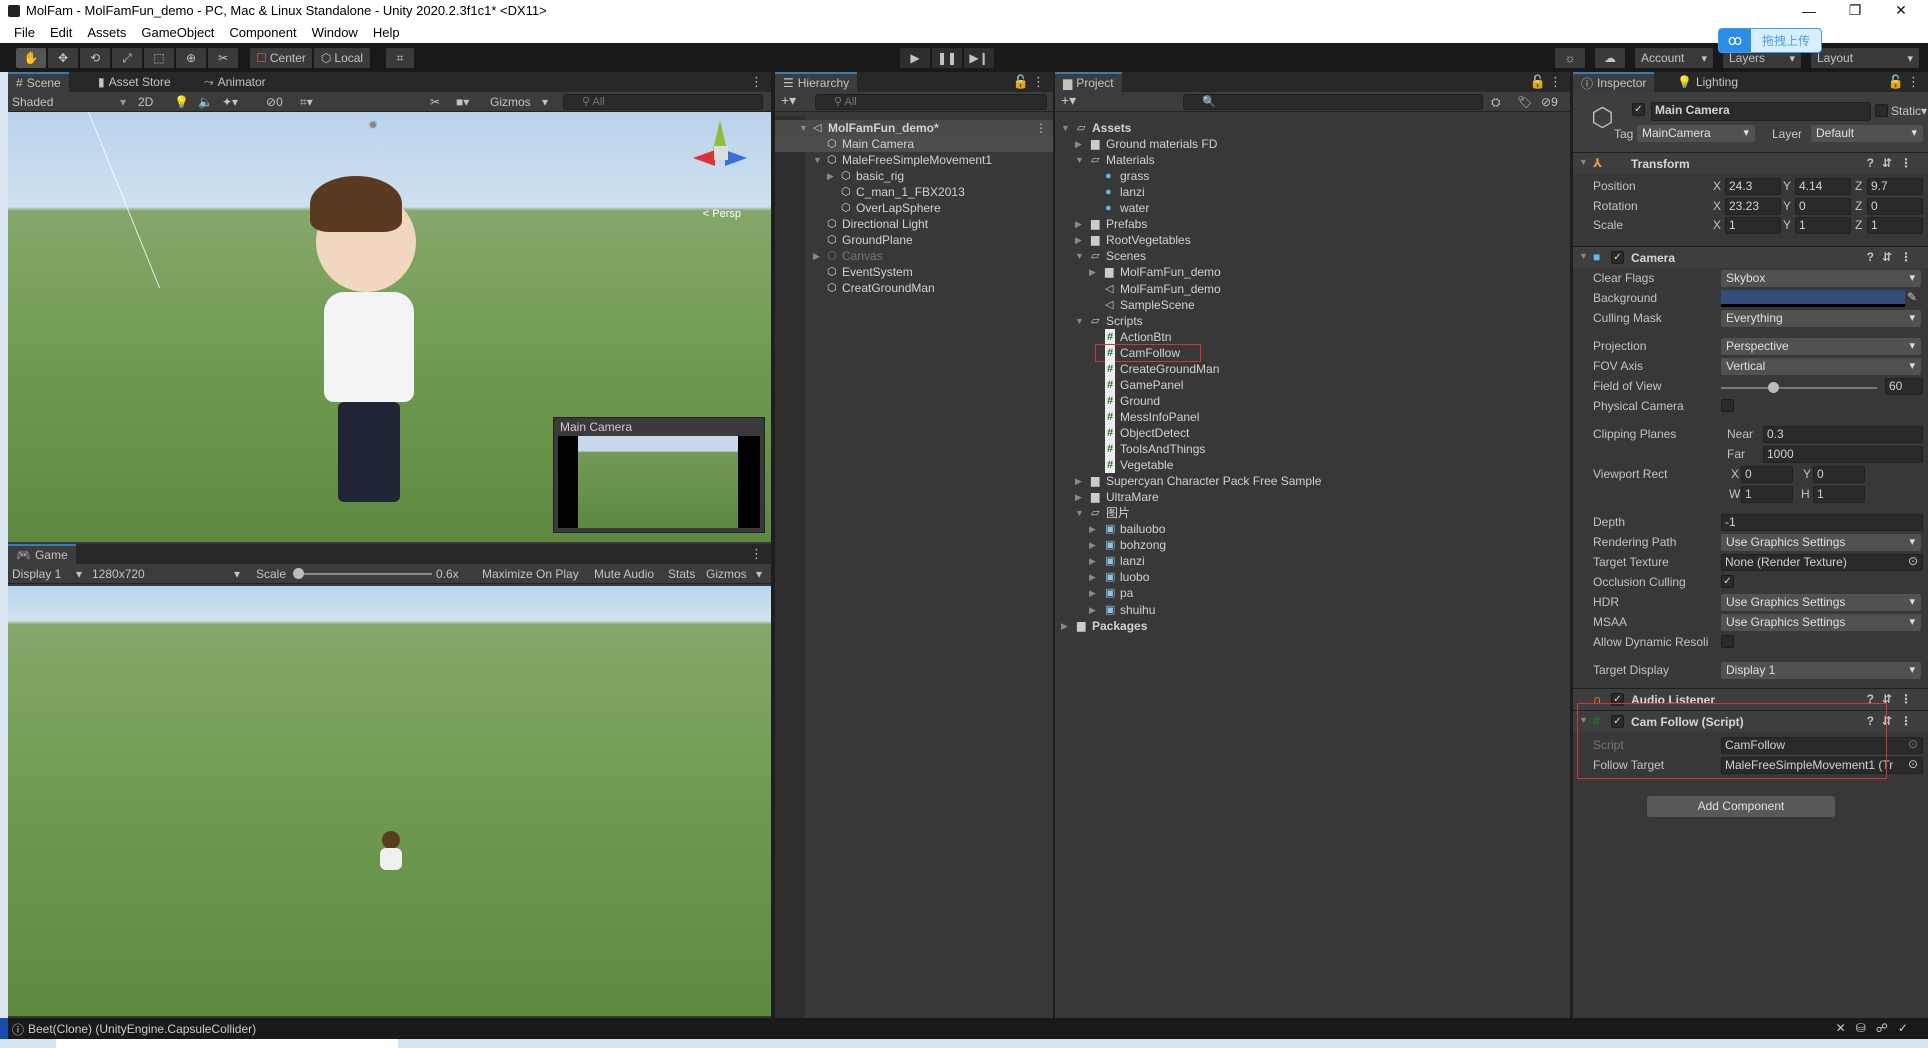 Image resolution: width=1928 pixels, height=1048 pixels. Describe the element at coordinates (914, 224) in the screenshot. I see `hierarchy-item: ⬡ Directional Light` at that location.